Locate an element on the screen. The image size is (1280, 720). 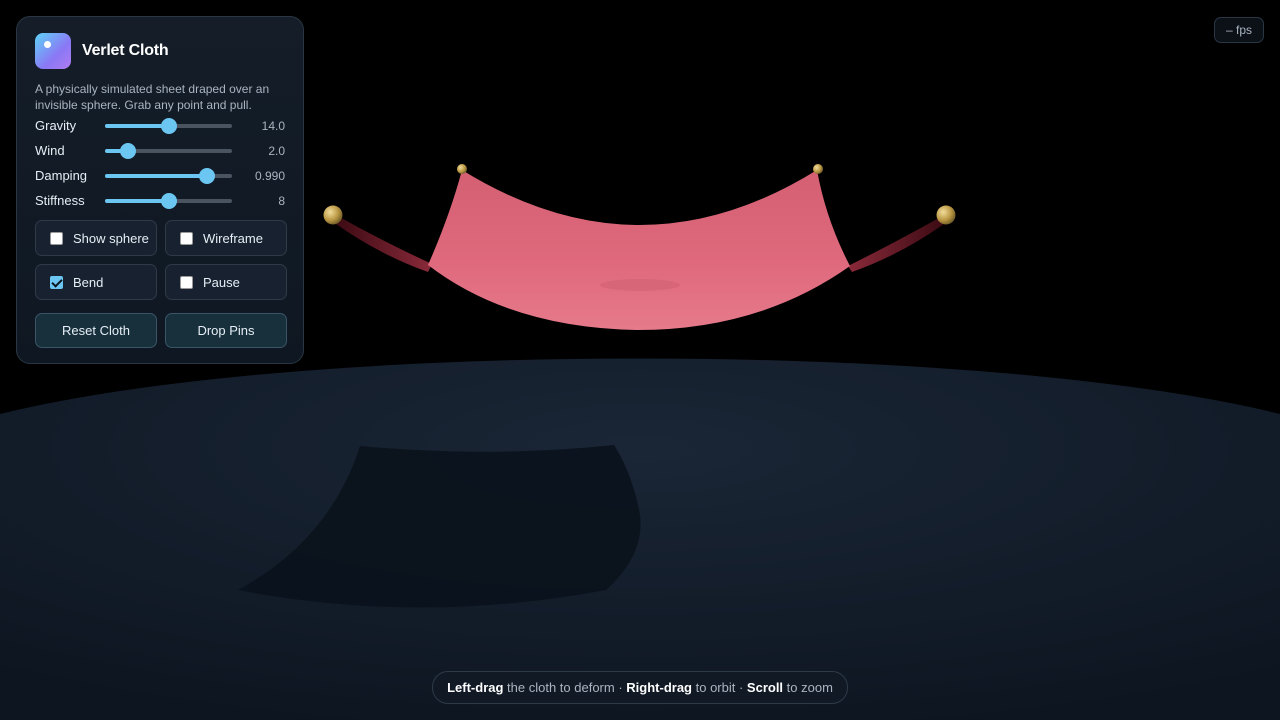
slider-row-wind: Wind 2.0 is located at coordinates (160, 150).